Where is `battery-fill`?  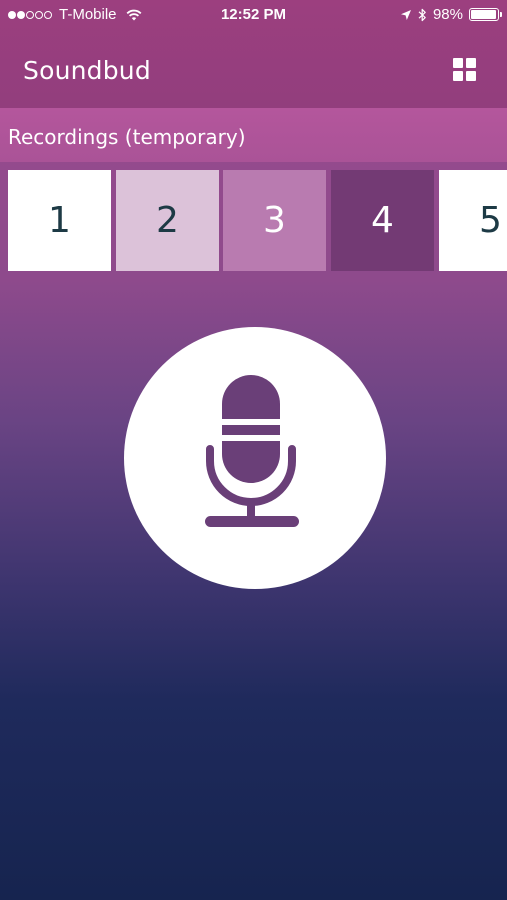 battery-fill is located at coordinates (484, 14).